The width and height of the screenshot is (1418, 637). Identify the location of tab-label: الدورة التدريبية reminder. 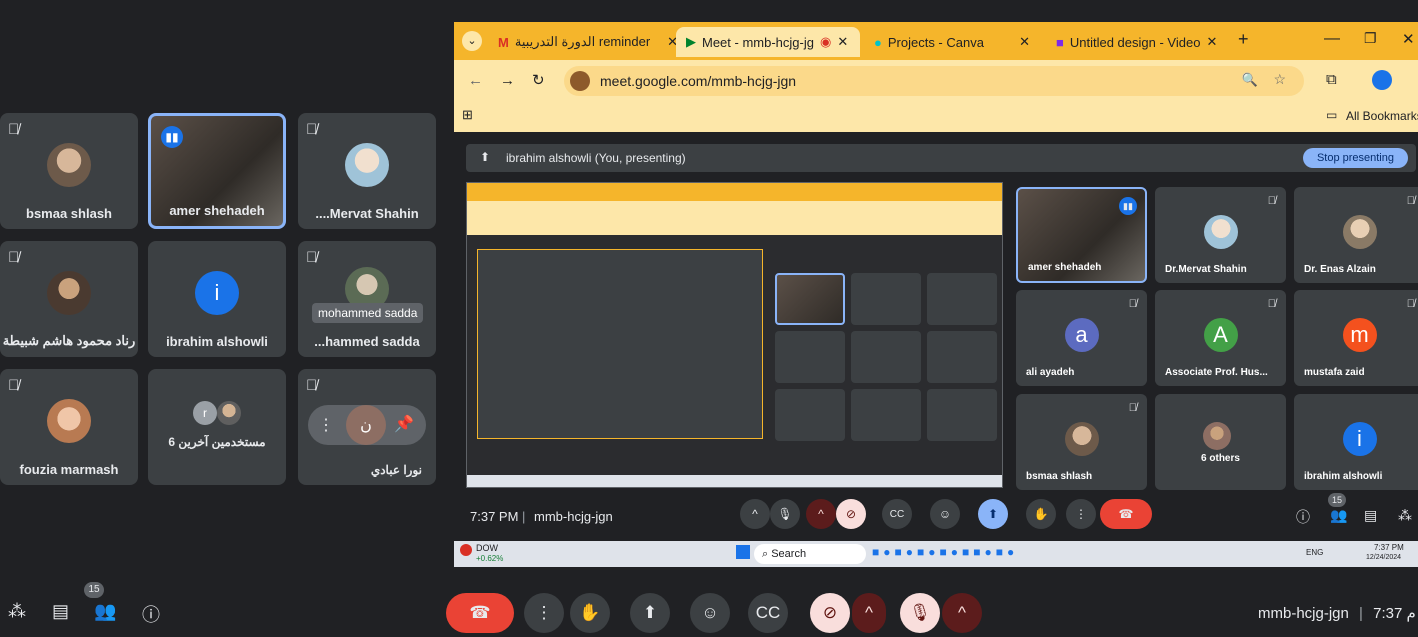
(582, 41).